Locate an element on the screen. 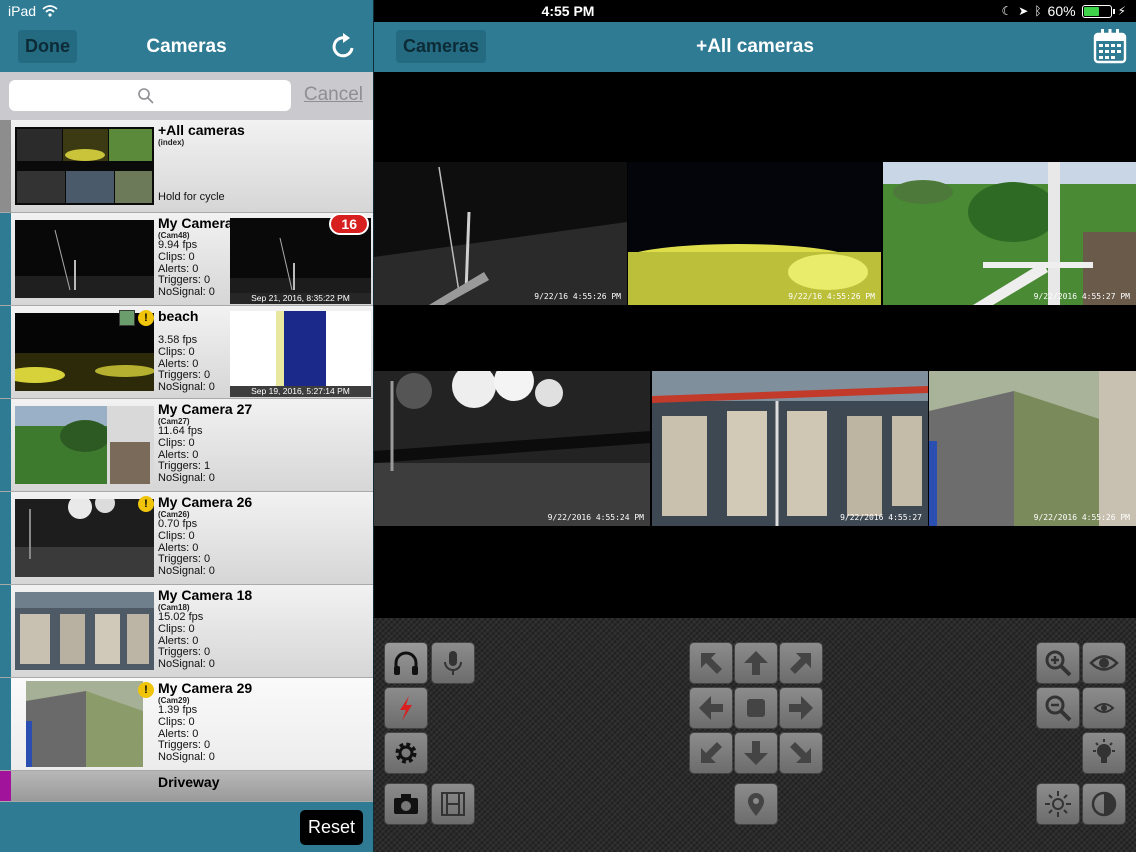 This screenshot has width=1136, height=852. video-tile-beach: 9/22/16 4:55:26 PM is located at coordinates (754, 233).